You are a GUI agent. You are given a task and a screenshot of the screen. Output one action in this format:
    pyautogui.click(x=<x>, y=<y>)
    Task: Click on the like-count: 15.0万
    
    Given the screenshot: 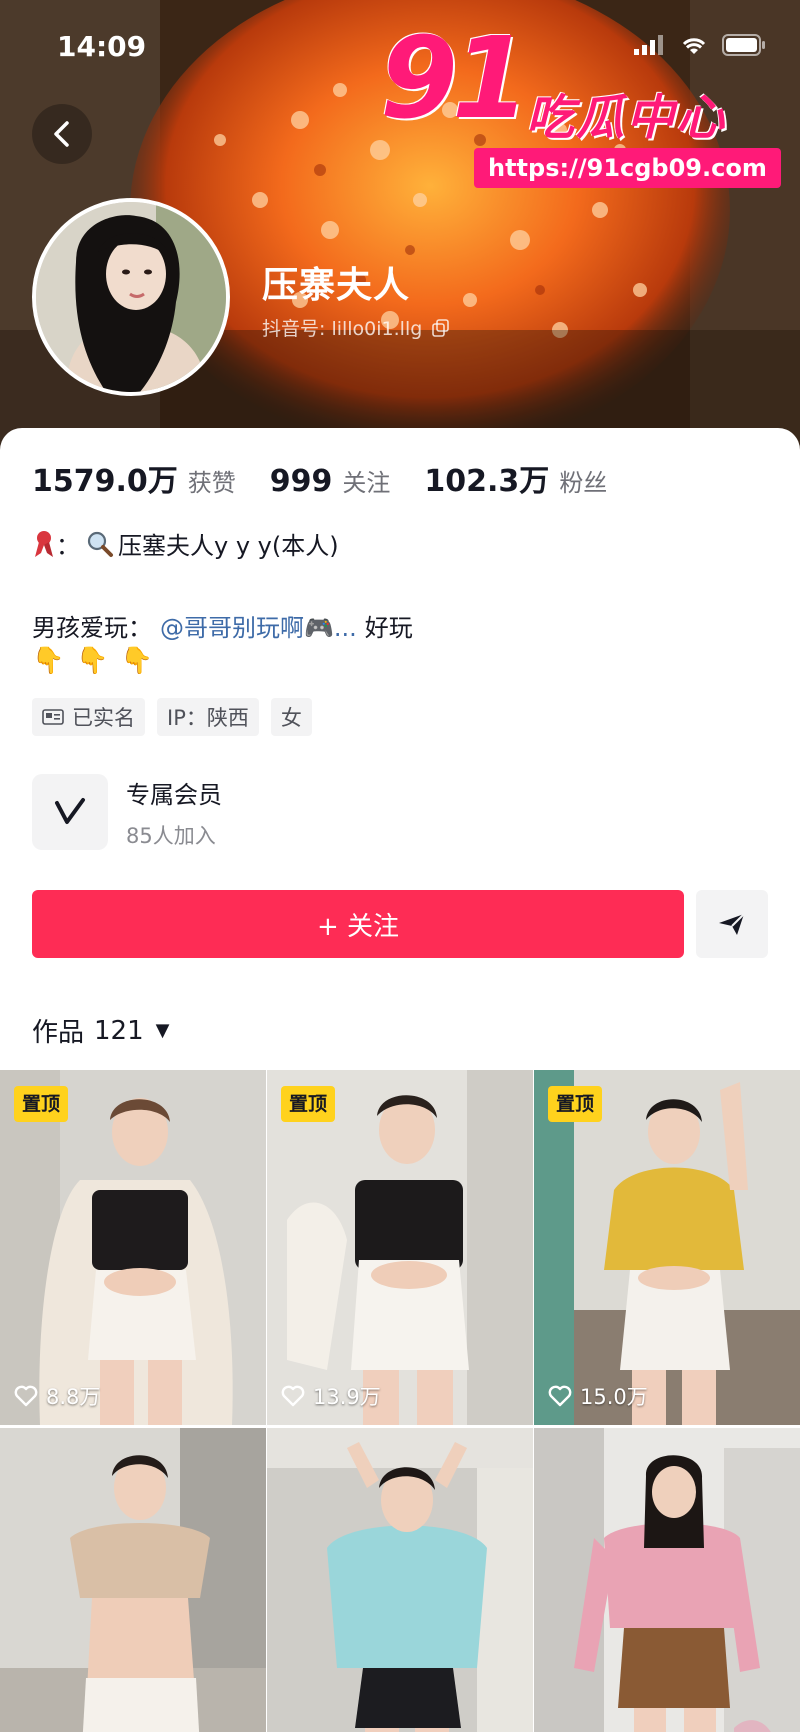 What is the action you would take?
    pyautogui.click(x=614, y=1397)
    